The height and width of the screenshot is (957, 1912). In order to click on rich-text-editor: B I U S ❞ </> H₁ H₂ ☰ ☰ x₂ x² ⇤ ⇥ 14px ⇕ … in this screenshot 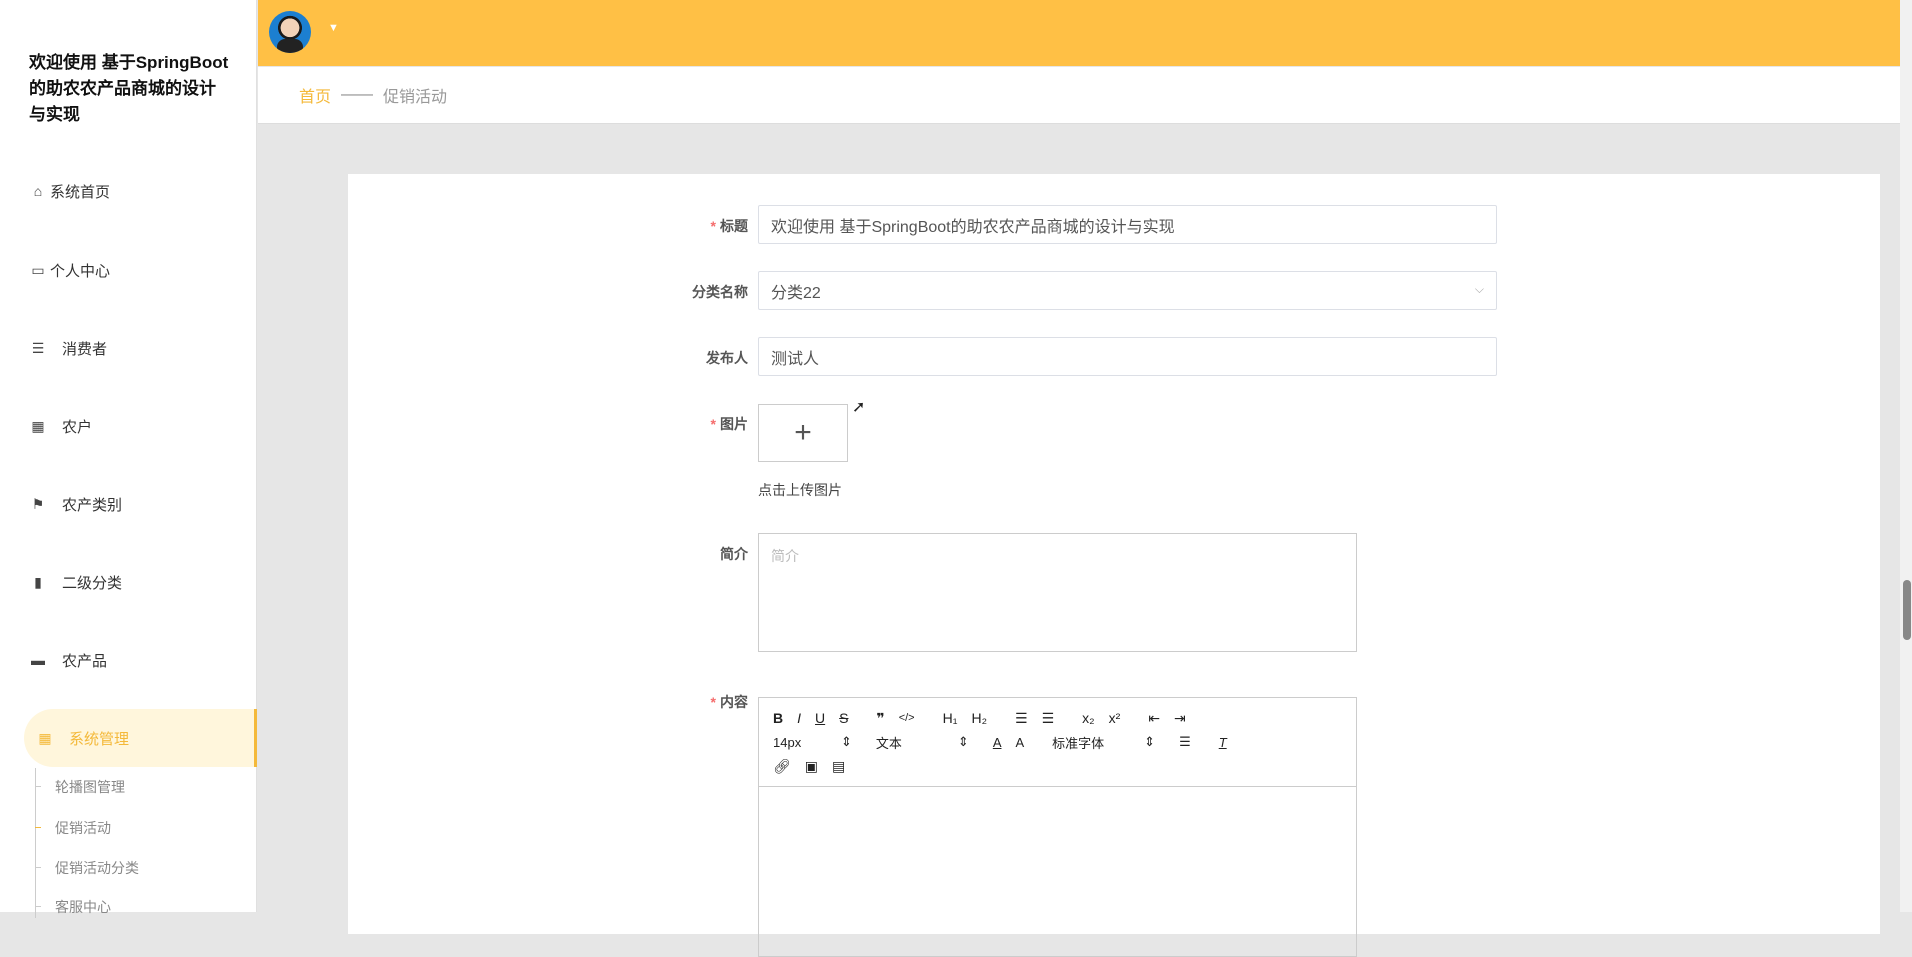, I will do `click(1057, 827)`.